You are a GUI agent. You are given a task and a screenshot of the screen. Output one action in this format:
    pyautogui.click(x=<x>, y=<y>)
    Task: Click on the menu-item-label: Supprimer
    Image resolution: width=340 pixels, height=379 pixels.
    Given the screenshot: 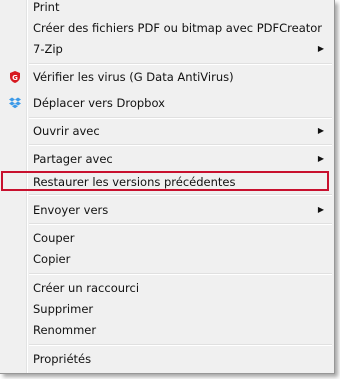 What is the action you would take?
    pyautogui.click(x=63, y=309)
    